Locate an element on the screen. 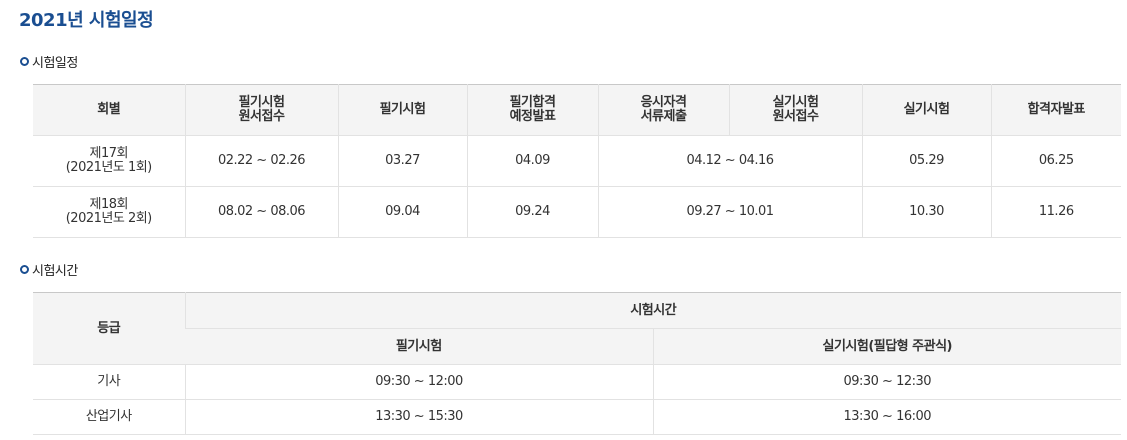  header-practical-exam: 실기시험 is located at coordinates (926, 110).